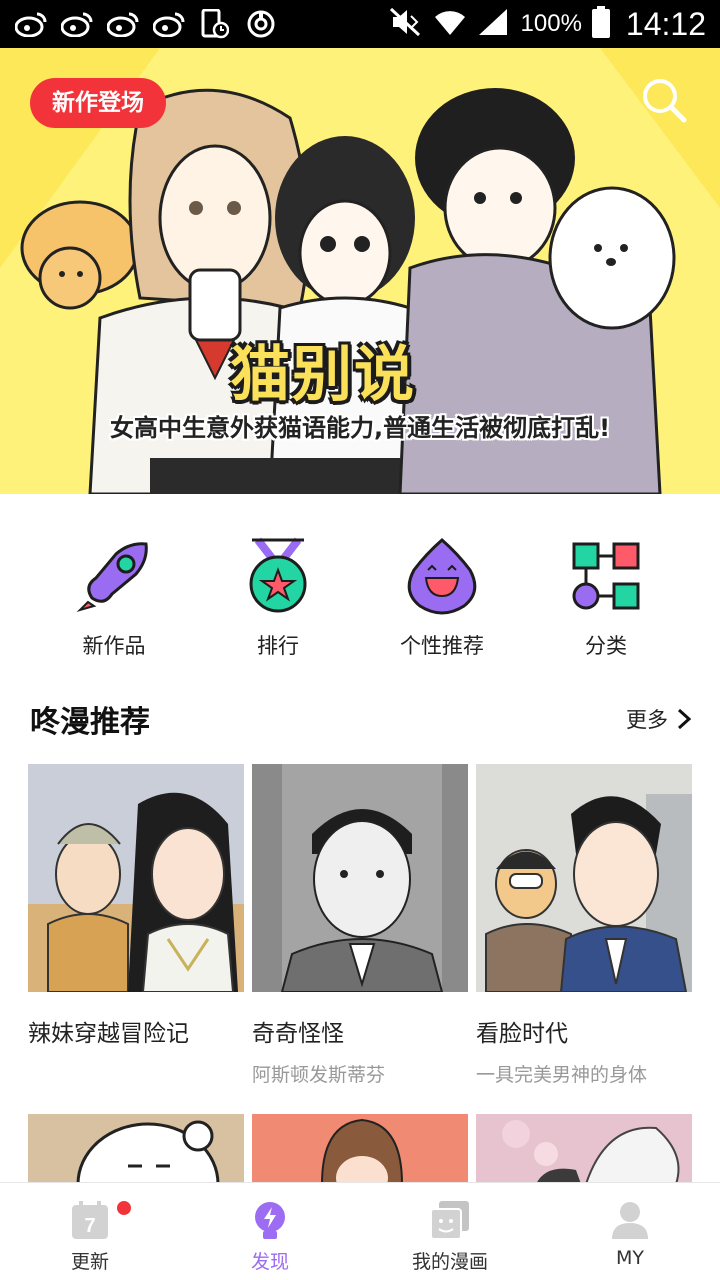 The height and width of the screenshot is (1280, 720). I want to click on battery-icon, so click(600, 24).